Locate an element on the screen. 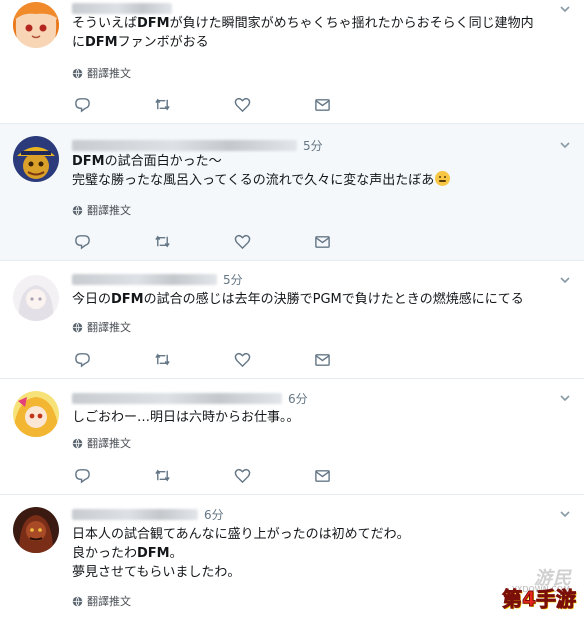 This screenshot has height=618, width=584. tweet-text-line: 良かったわDFM。 is located at coordinates (127, 553).